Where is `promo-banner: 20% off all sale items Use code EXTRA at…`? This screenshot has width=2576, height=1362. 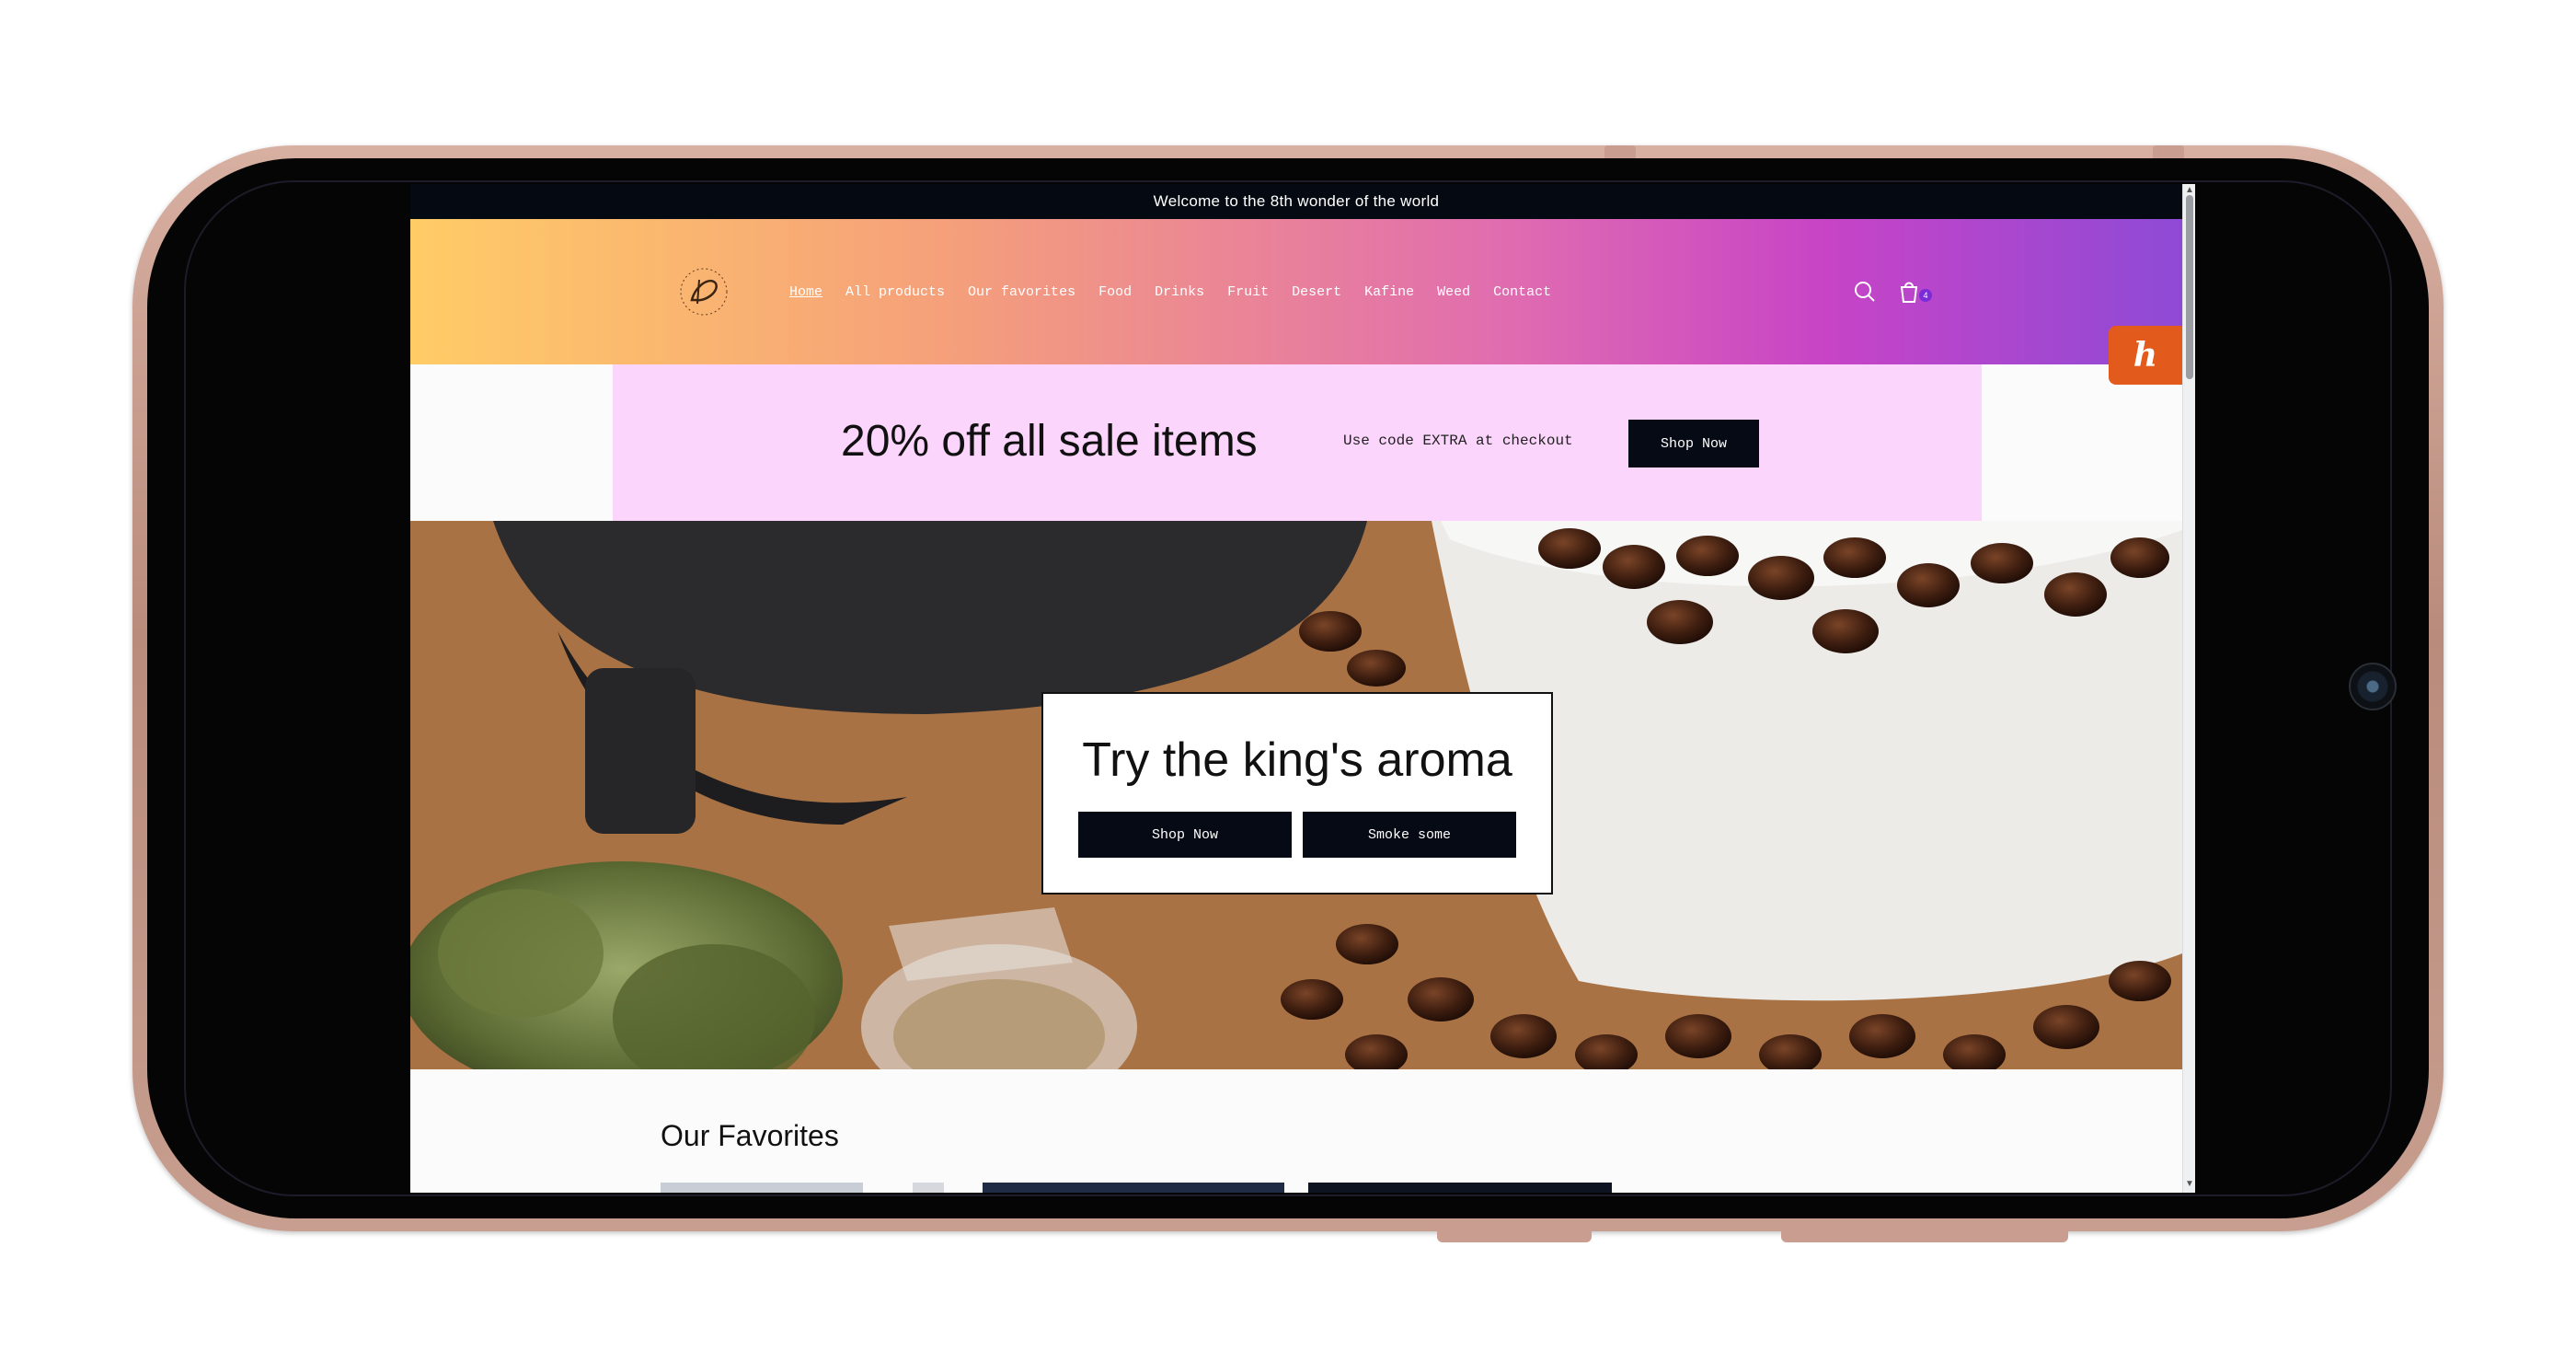
promo-banner: 20% off all sale items Use code EXTRA at… is located at coordinates (1297, 442).